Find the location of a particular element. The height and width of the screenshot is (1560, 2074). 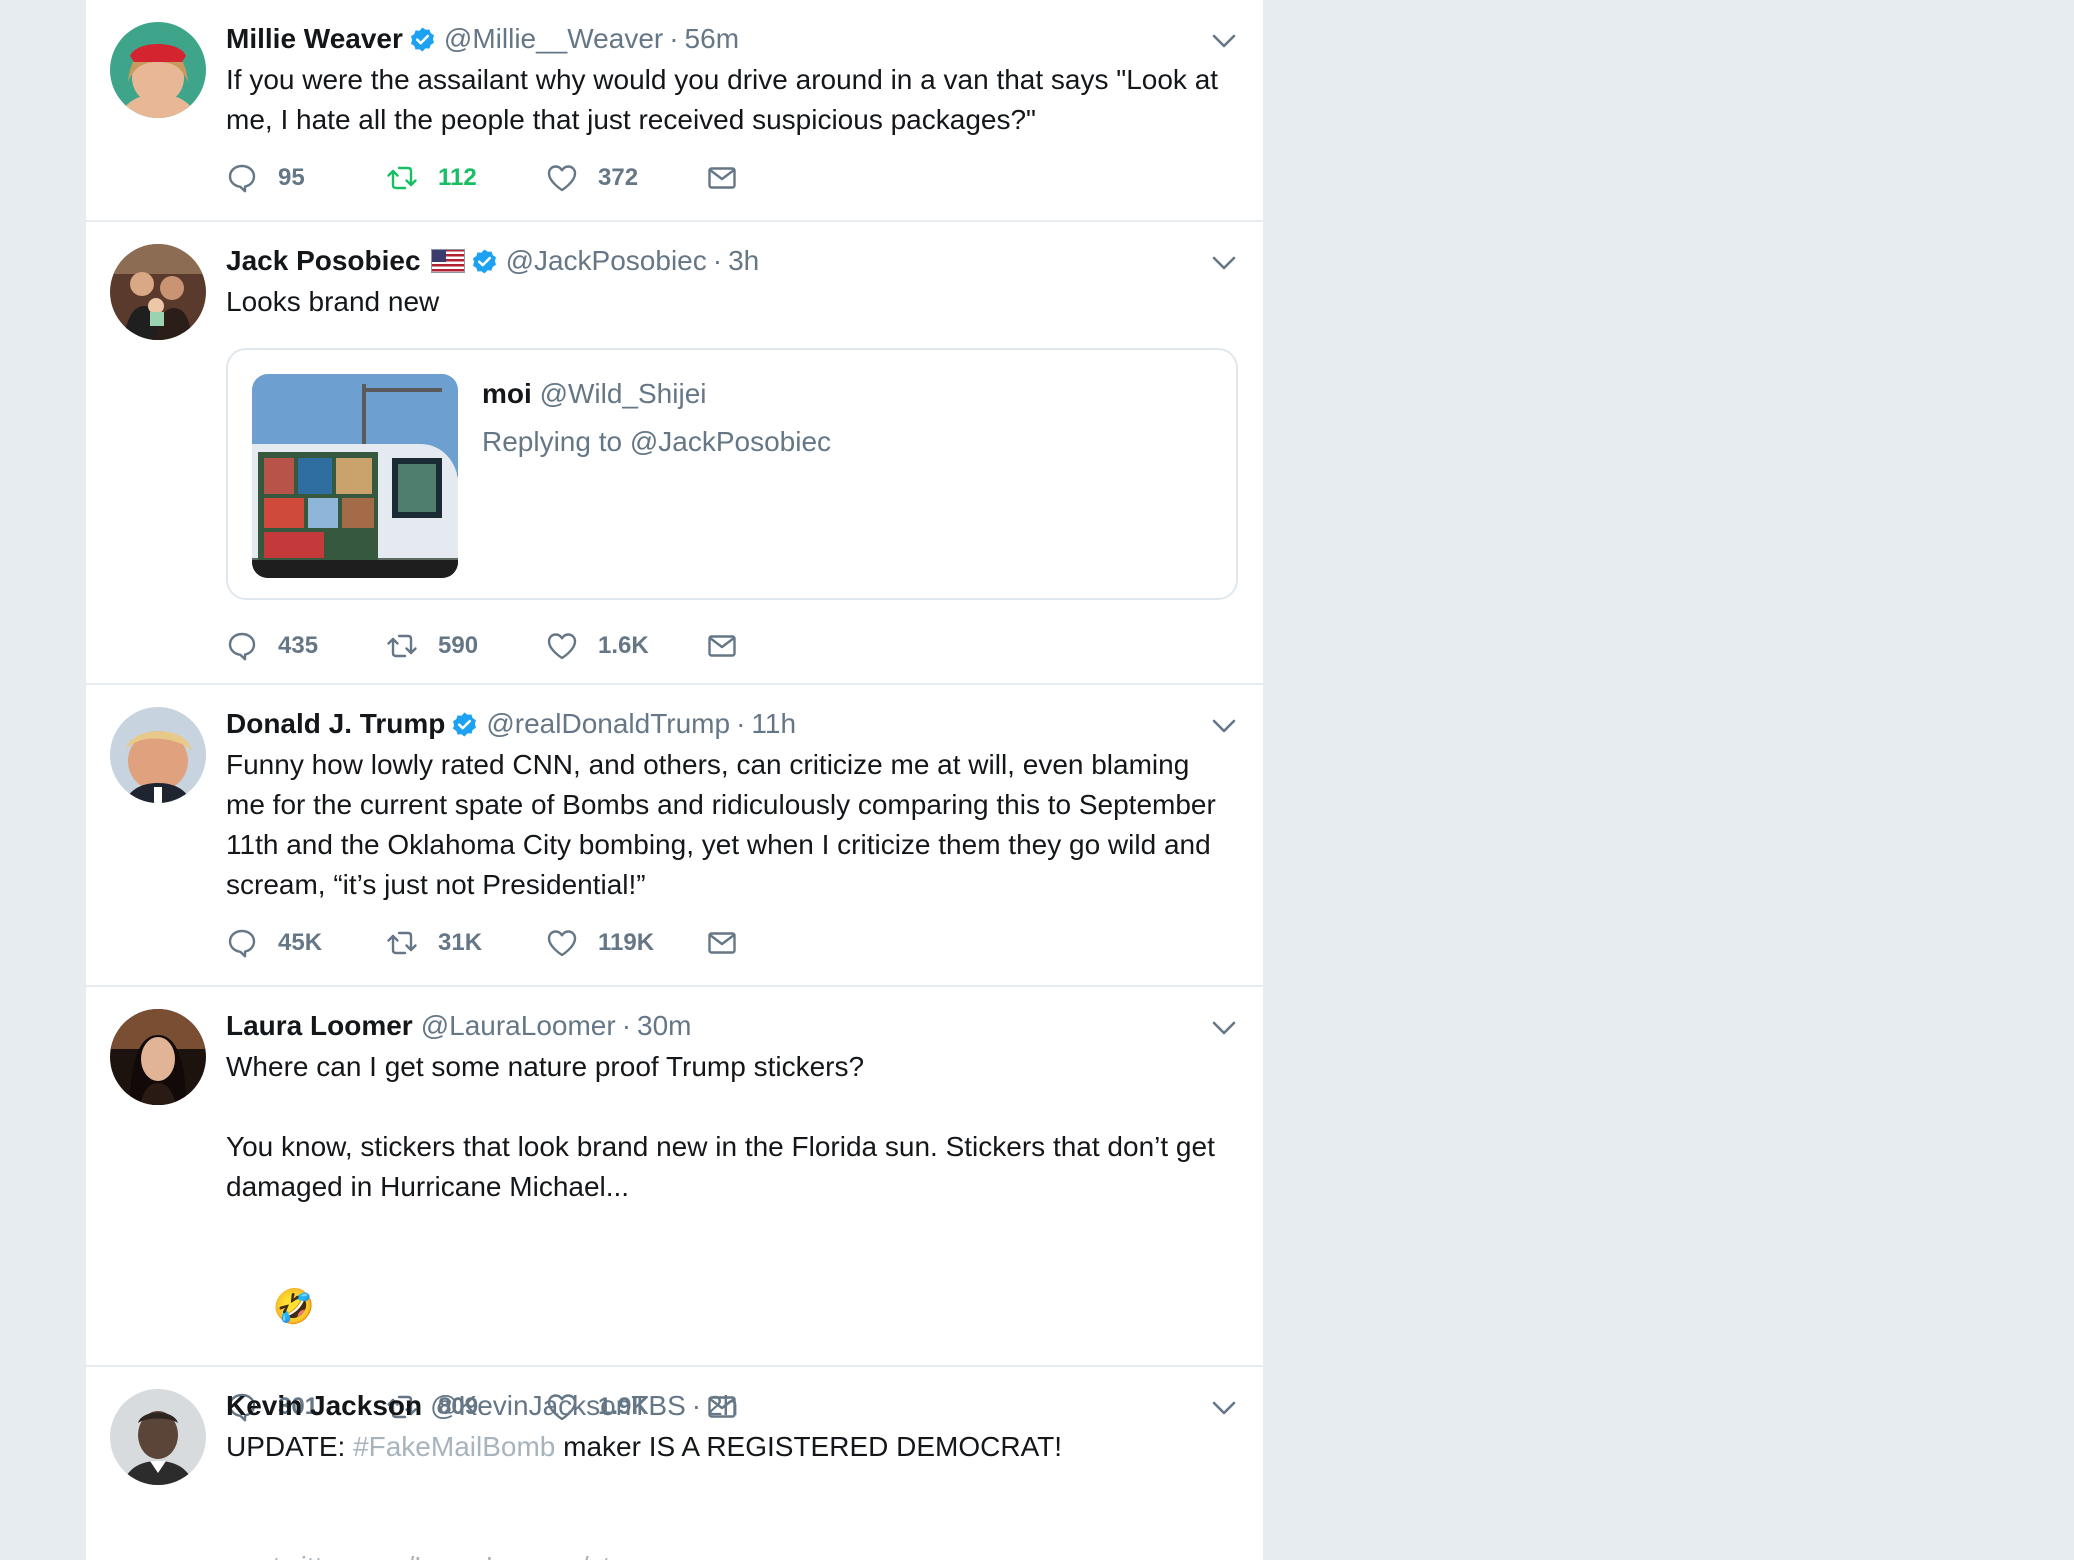

display-name: Millie Weaver is located at coordinates (314, 39).